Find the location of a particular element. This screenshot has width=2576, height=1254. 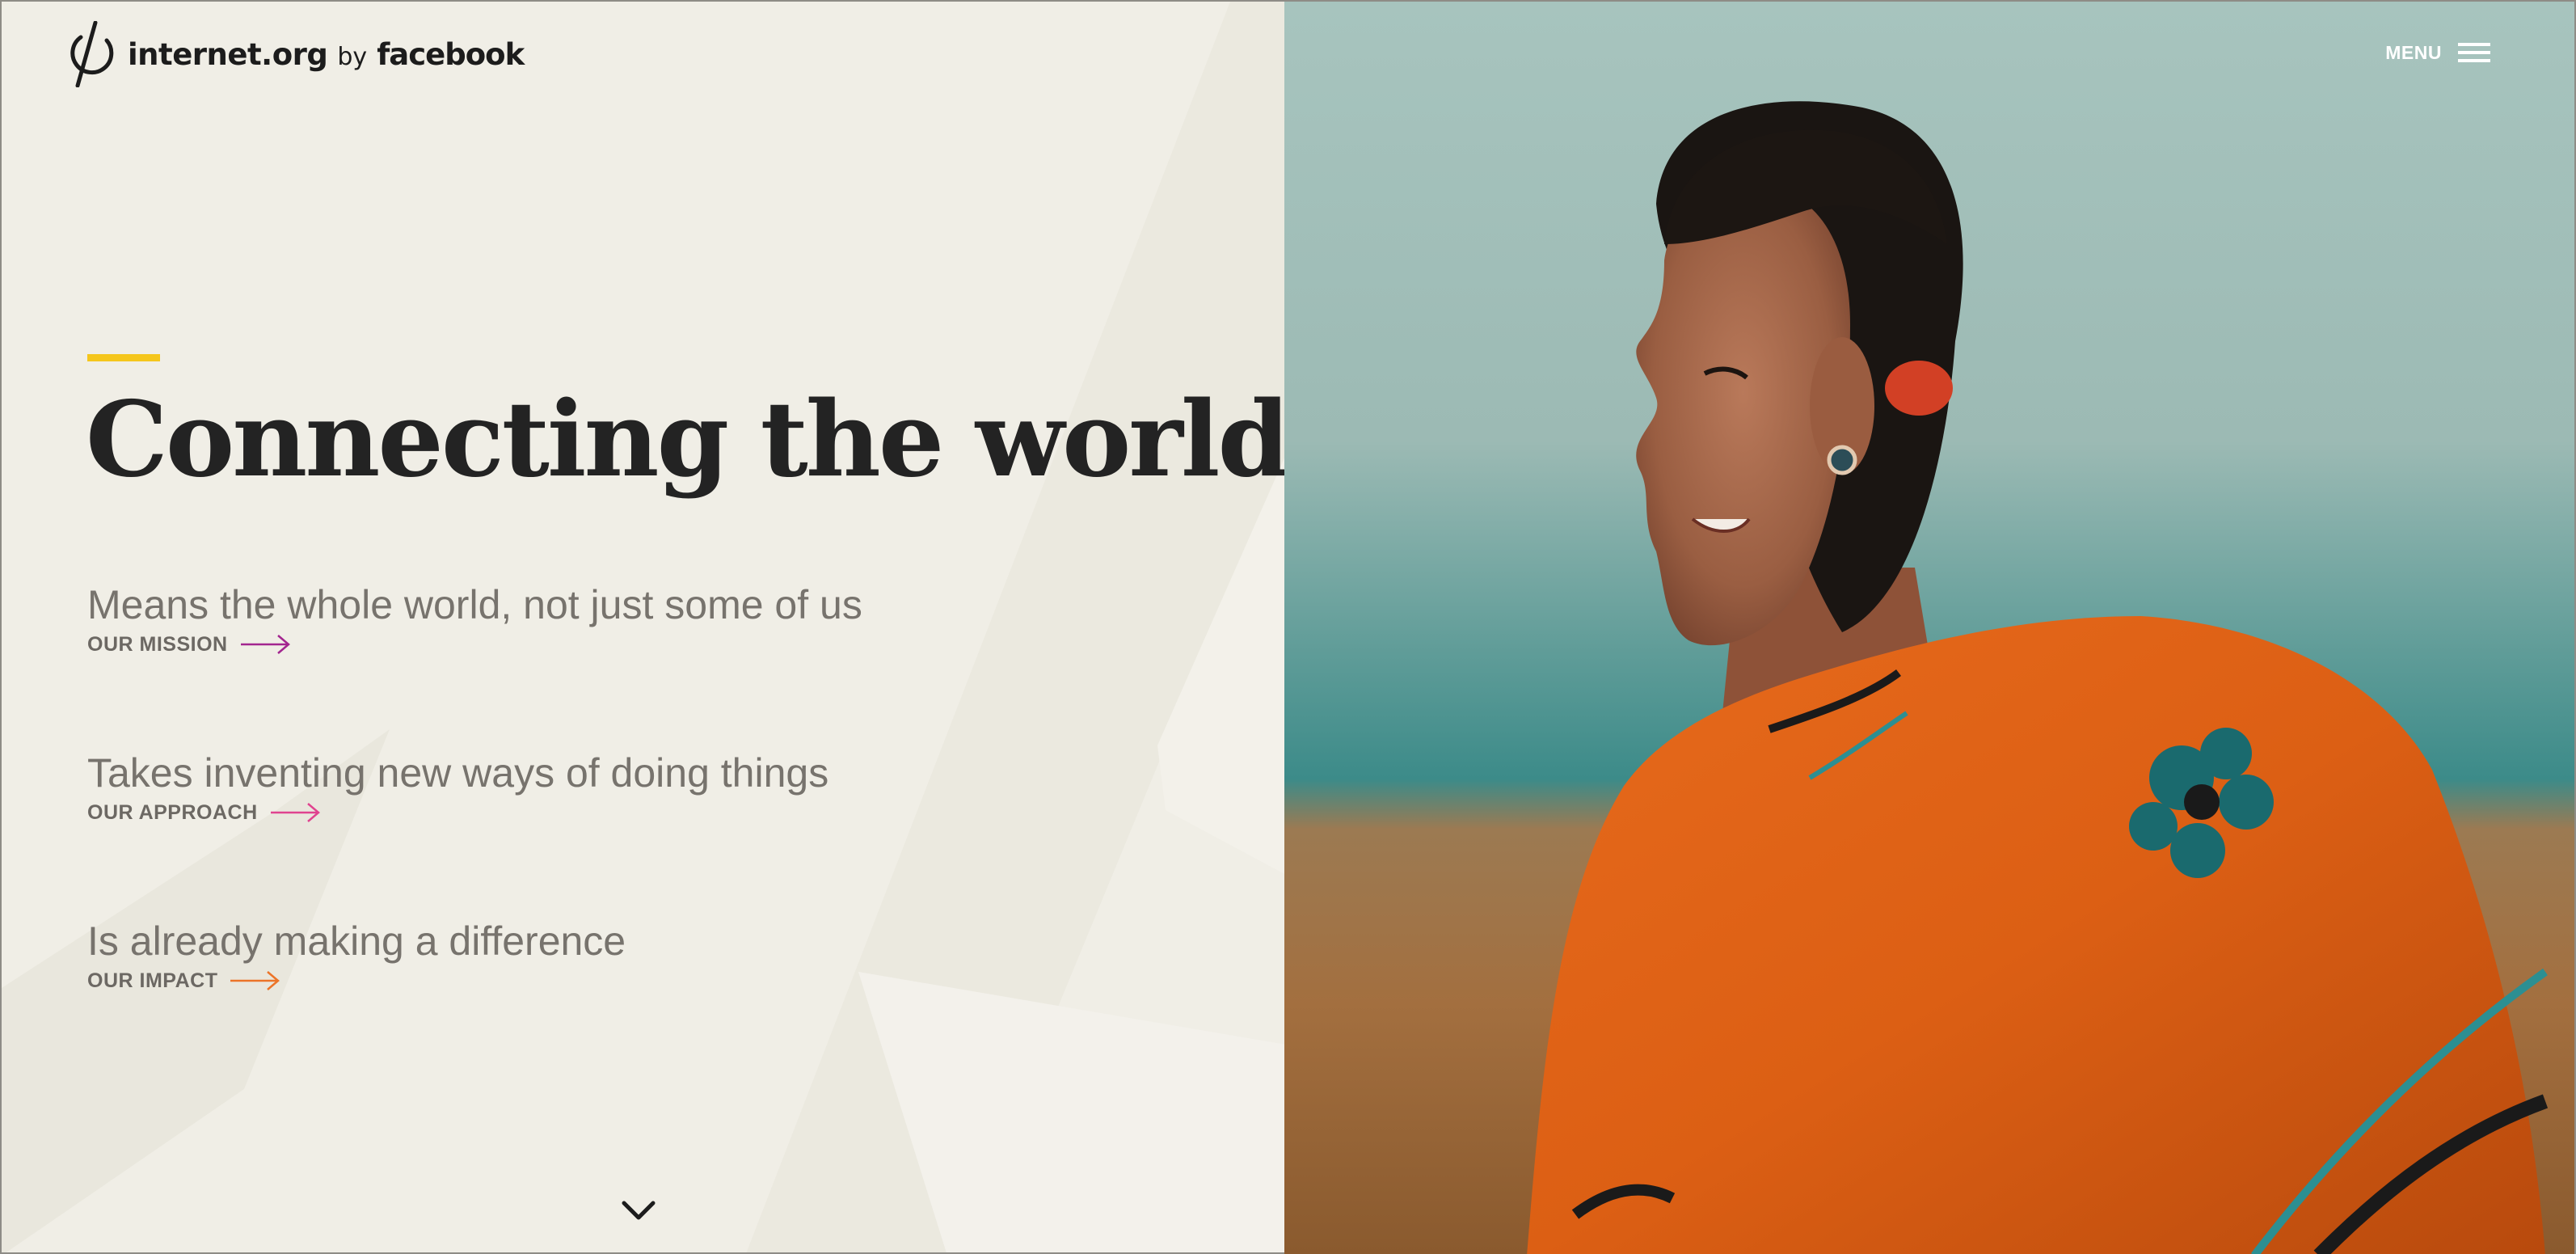

page-title: Connecting the world is located at coordinates (685, 439).